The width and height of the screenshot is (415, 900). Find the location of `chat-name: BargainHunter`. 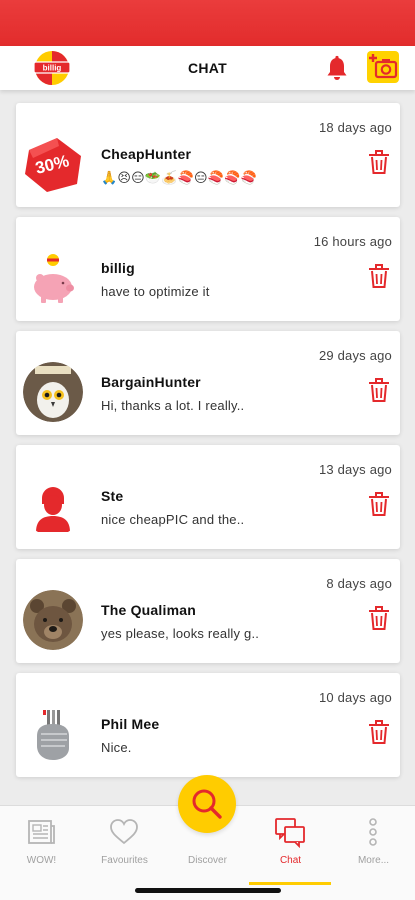

chat-name: BargainHunter is located at coordinates (151, 382).